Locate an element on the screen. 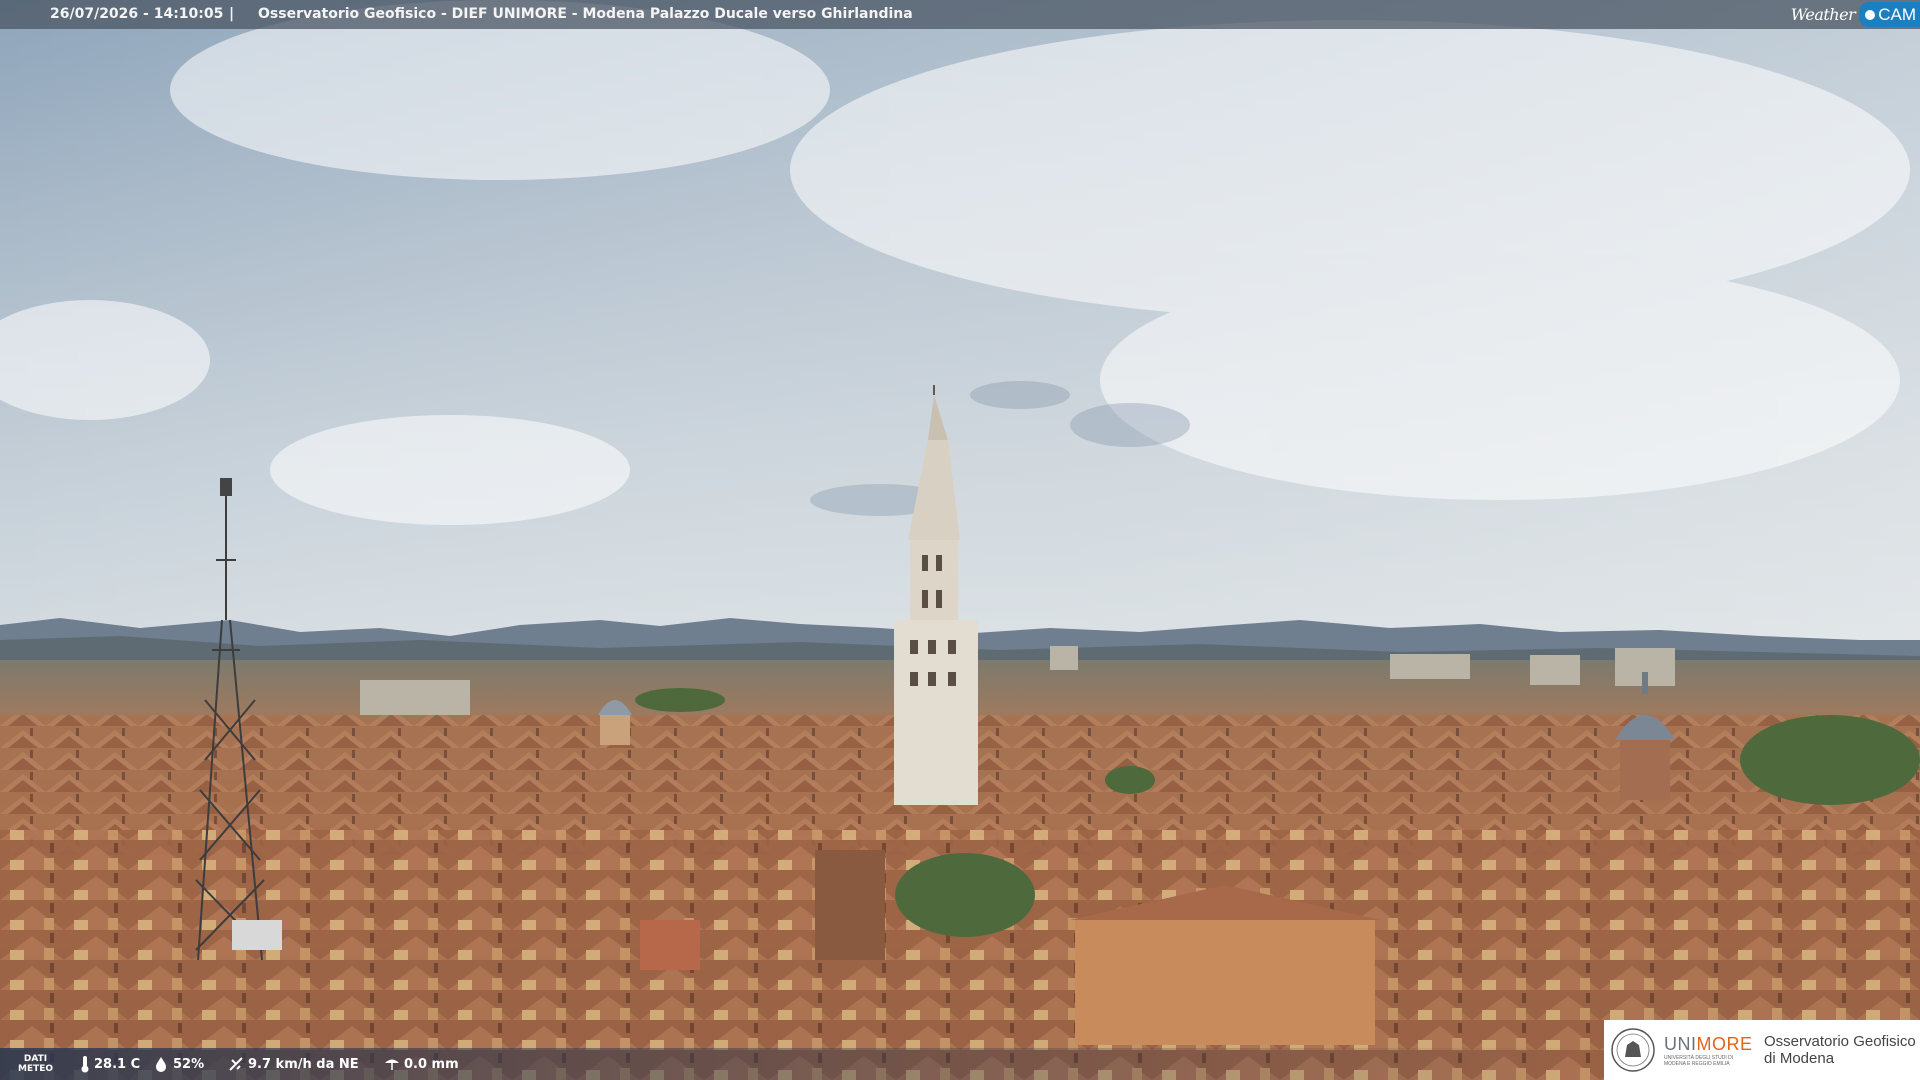 Image resolution: width=1920 pixels, height=1080 pixels. temperature-readout: 28.1 C is located at coordinates (110, 1064).